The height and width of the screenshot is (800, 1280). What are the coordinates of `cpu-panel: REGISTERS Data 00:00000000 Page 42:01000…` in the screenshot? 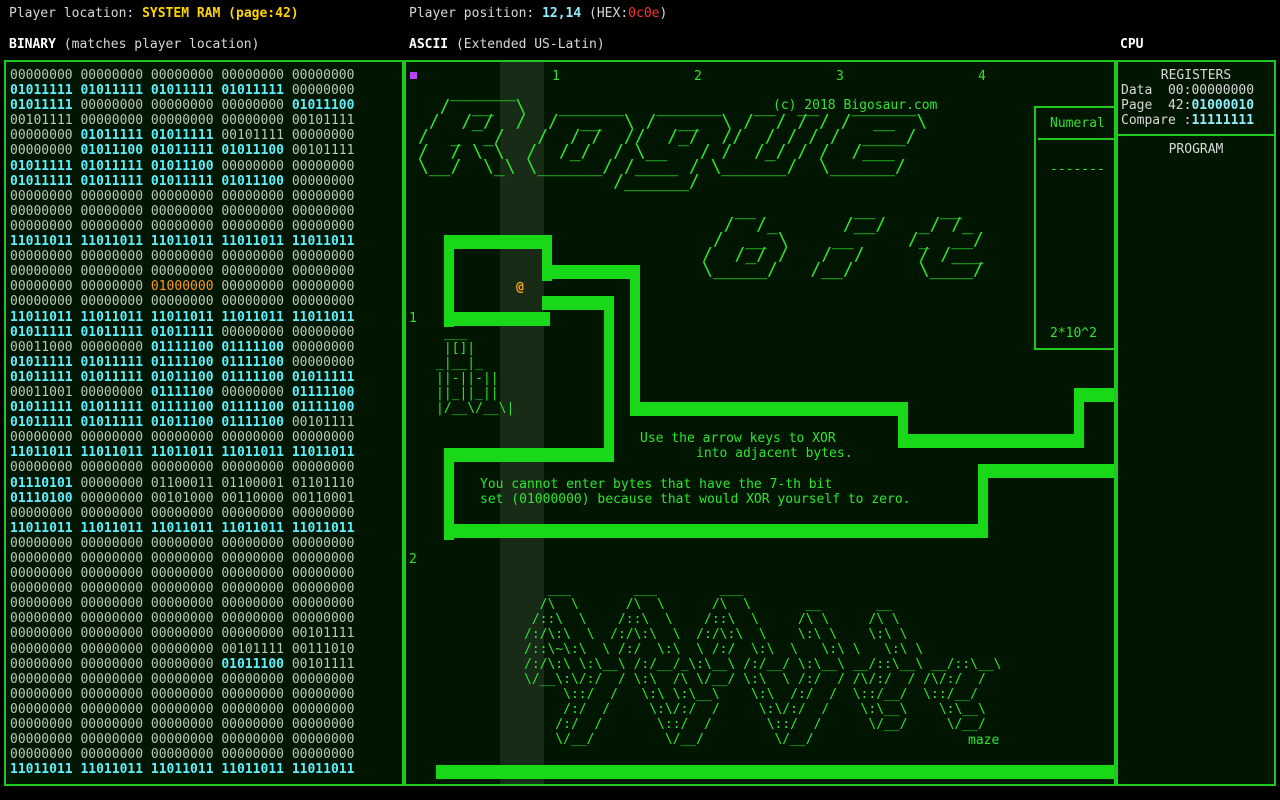 It's located at (1196, 423).